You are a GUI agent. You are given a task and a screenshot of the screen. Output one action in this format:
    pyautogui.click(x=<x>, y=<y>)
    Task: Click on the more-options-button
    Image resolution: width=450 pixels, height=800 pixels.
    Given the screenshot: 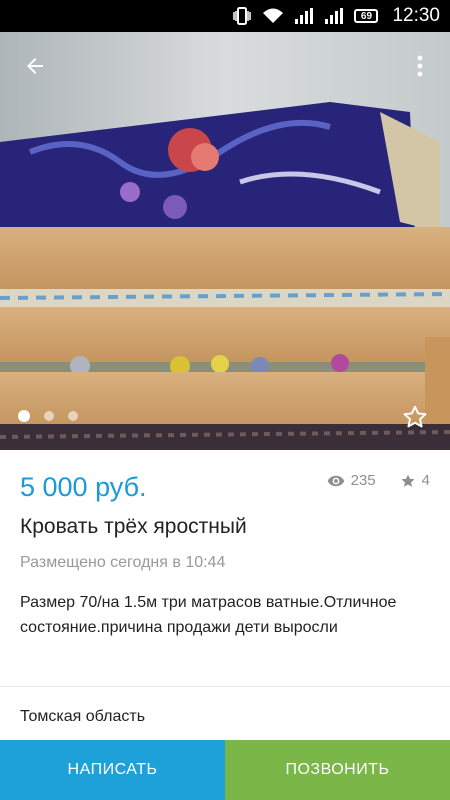 What is the action you would take?
    pyautogui.click(x=420, y=66)
    